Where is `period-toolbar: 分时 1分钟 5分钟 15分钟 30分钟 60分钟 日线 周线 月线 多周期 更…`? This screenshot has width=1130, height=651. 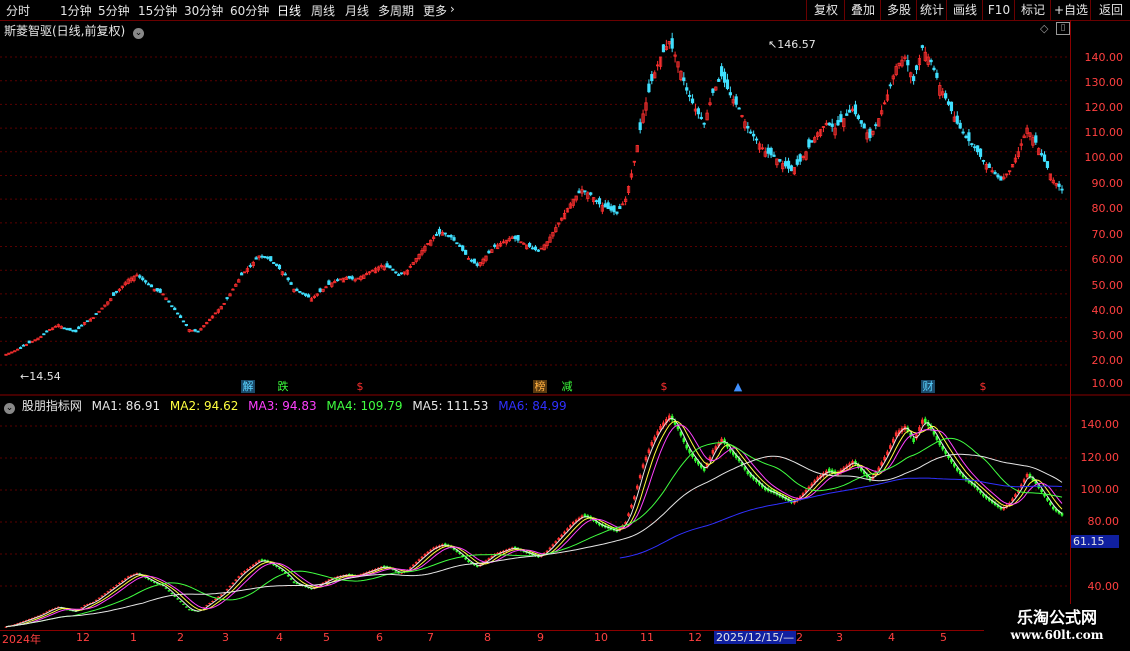 period-toolbar: 分时 1分钟 5分钟 15分钟 30分钟 60分钟 日线 周线 月线 多周期 更… is located at coordinates (565, 10).